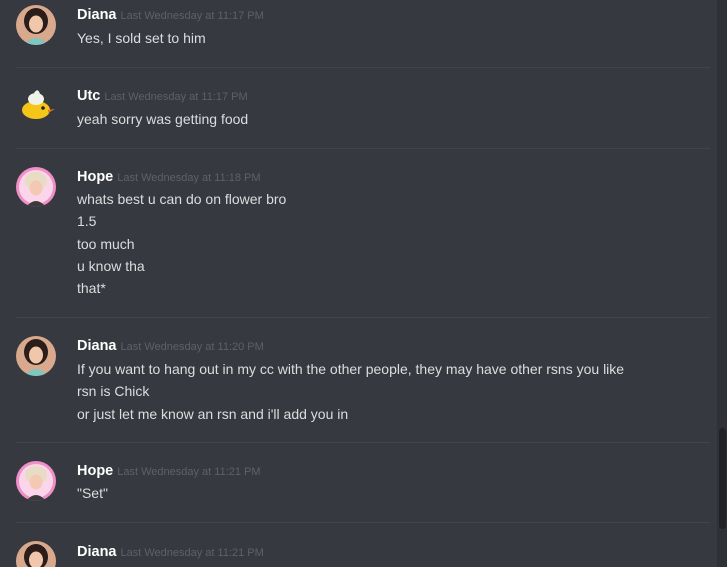 The height and width of the screenshot is (567, 727). Describe the element at coordinates (182, 199) in the screenshot. I see `message-line: whats best u can do on flower bro` at that location.